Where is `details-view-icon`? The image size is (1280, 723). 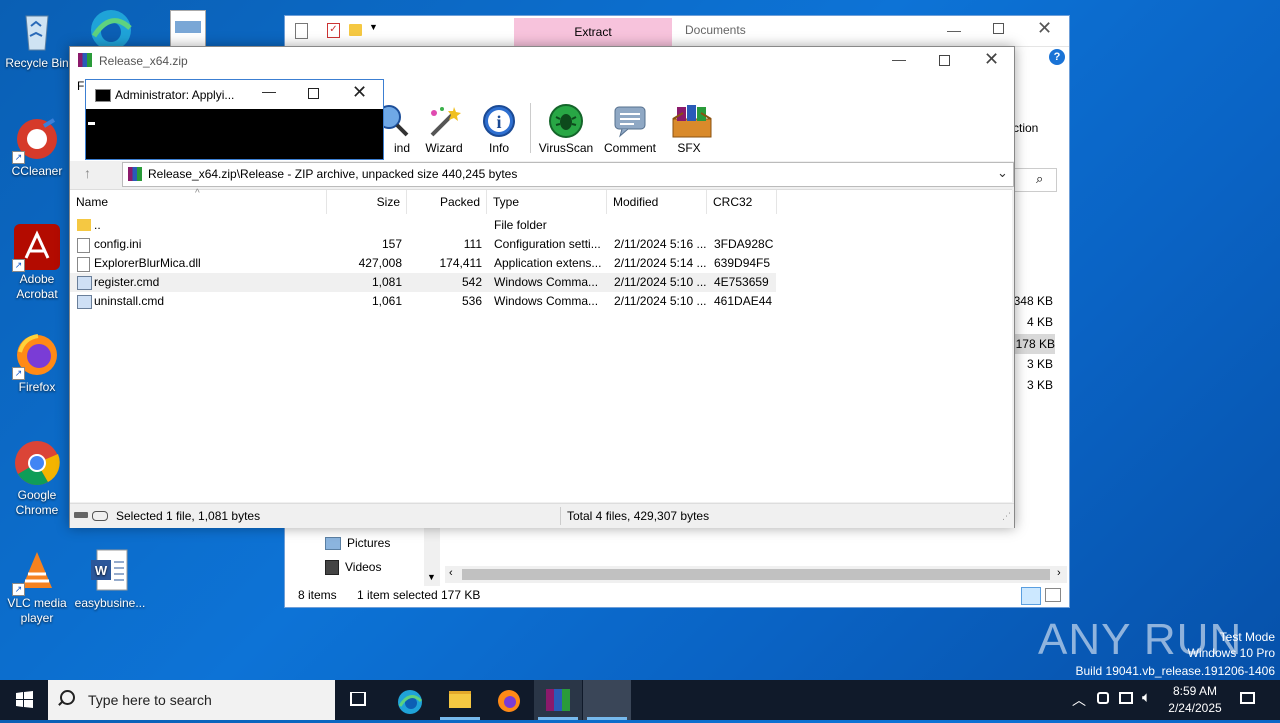
details-view-icon is located at coordinates (1031, 596).